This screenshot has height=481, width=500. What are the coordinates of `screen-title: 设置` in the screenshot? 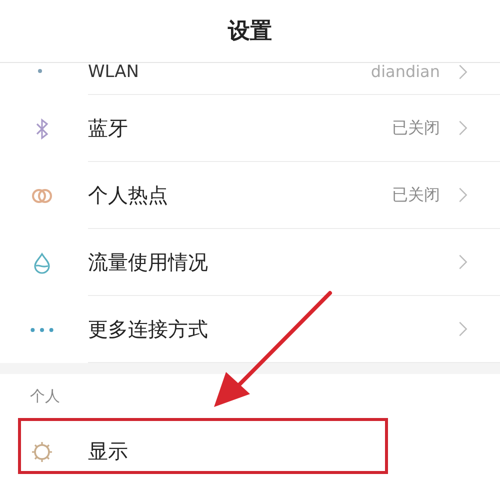 It's located at (250, 32).